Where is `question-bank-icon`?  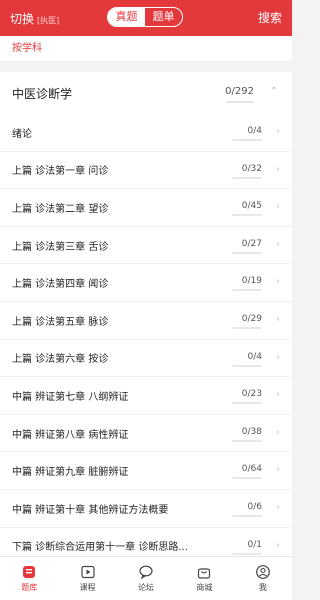 question-bank-icon is located at coordinates (29, 572).